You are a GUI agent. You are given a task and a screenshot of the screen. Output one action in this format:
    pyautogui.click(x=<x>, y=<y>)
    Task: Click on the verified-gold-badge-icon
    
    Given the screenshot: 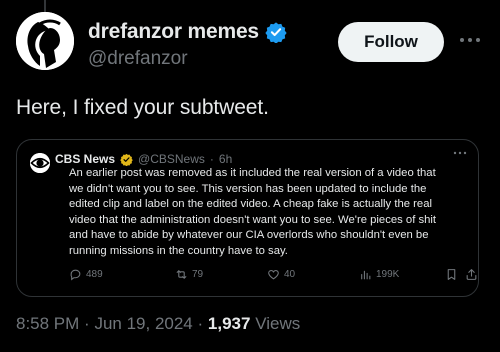 What is the action you would take?
    pyautogui.click(x=126, y=159)
    